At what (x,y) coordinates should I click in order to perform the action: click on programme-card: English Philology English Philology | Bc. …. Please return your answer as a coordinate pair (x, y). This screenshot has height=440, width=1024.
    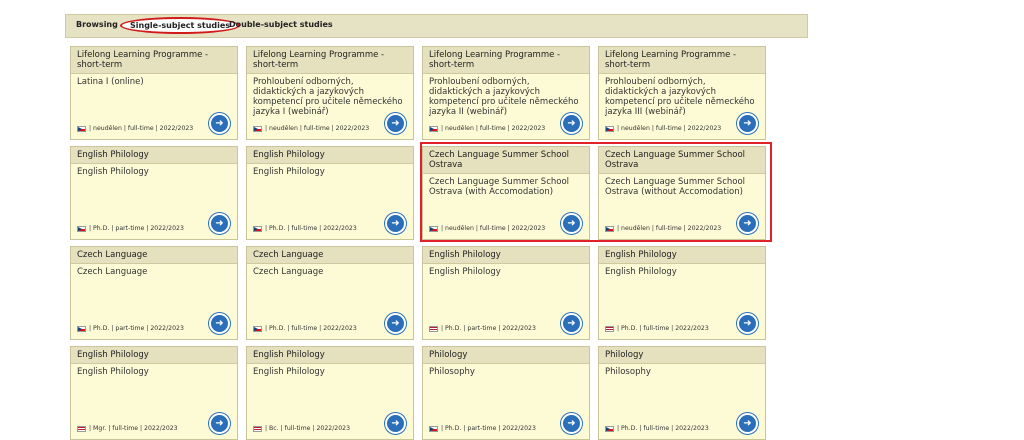
    Looking at the image, I should click on (330, 393).